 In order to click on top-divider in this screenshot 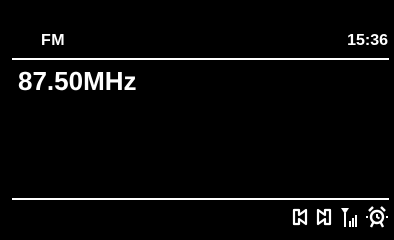, I will do `click(200, 59)`.